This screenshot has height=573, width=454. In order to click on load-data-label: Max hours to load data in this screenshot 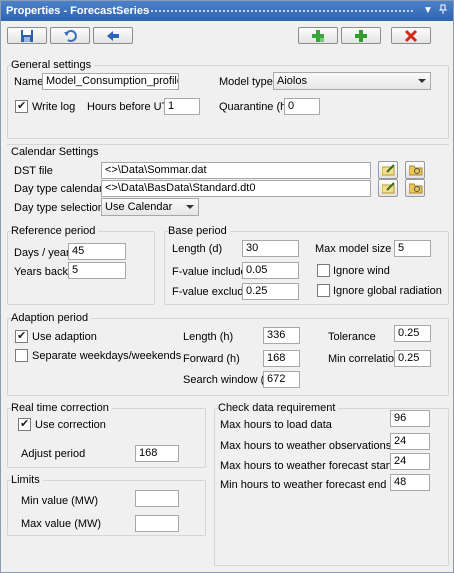, I will do `click(276, 425)`.